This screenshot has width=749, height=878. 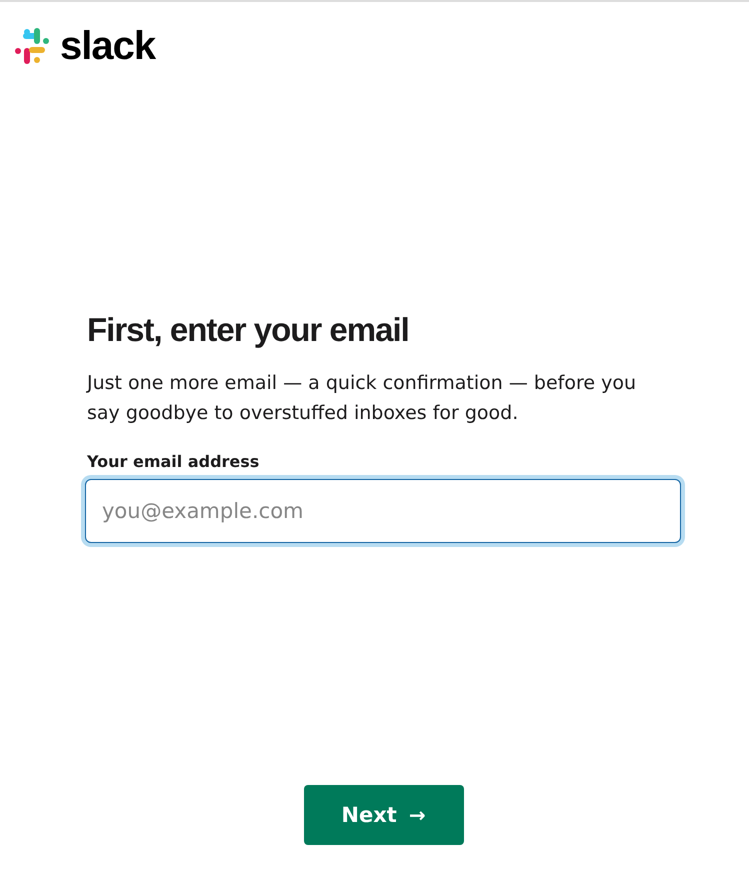 What do you see at coordinates (248, 330) in the screenshot?
I see `page-heading: First, enter your email` at bounding box center [248, 330].